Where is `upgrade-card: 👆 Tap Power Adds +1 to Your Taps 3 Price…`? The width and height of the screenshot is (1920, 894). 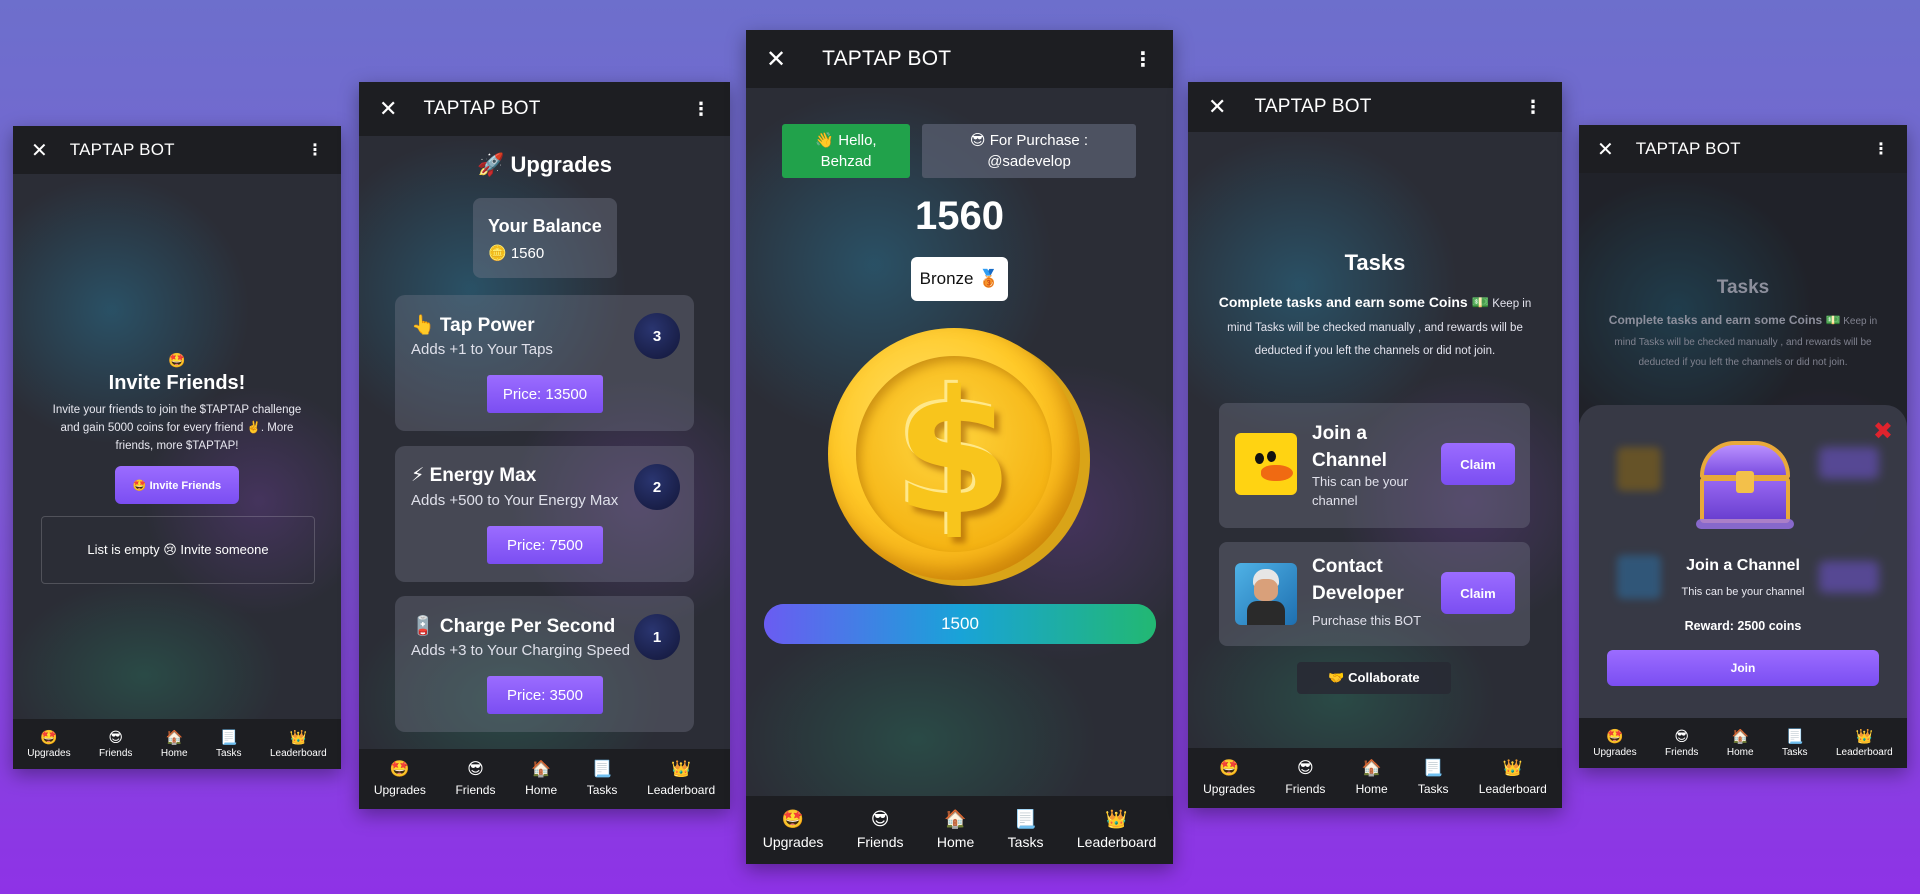 upgrade-card: 👆 Tap Power Adds +1 to Your Taps 3 Price… is located at coordinates (544, 363).